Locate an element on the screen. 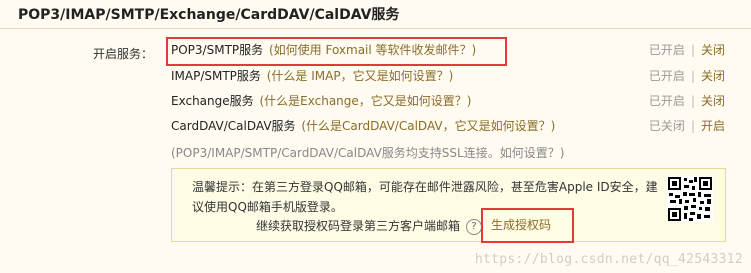  service-status-pop3: 已开启 | 关闭 is located at coordinates (687, 50).